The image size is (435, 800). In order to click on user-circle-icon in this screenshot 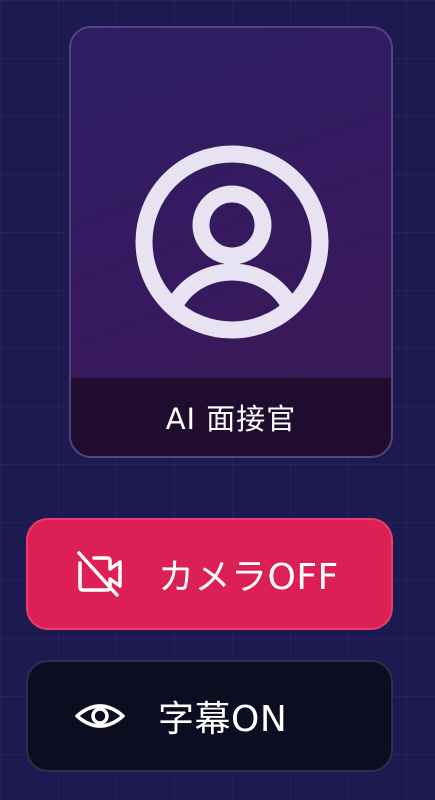, I will do `click(232, 242)`.